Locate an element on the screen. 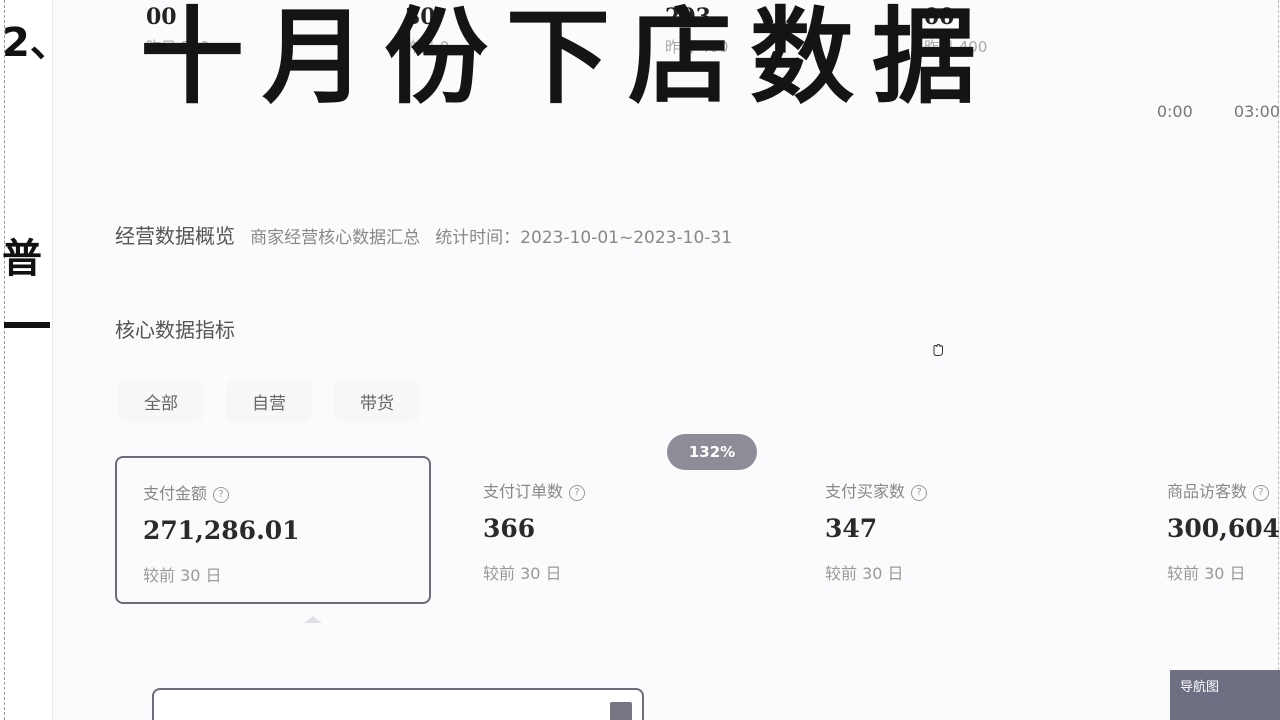  metric-card-product-visitors: 商品访客数? 300,604 较前 30 日 is located at coordinates (1210, 530).